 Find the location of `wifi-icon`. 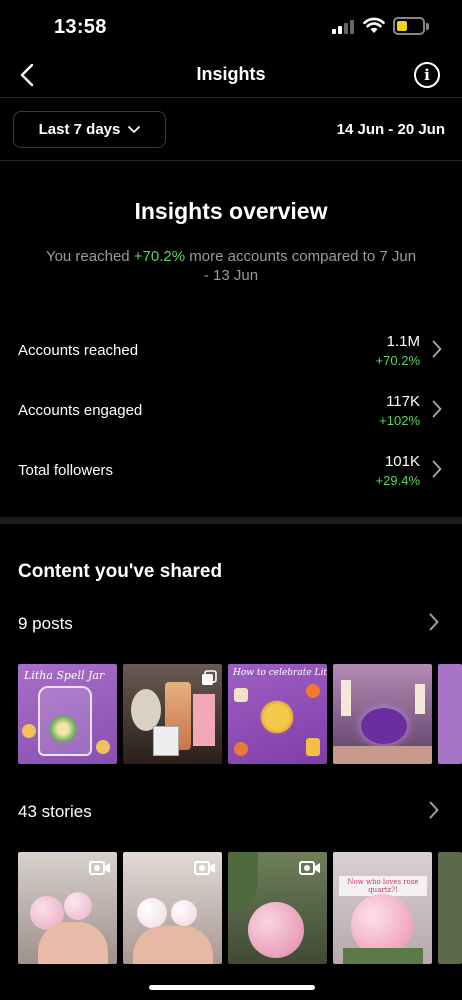

wifi-icon is located at coordinates (374, 25).